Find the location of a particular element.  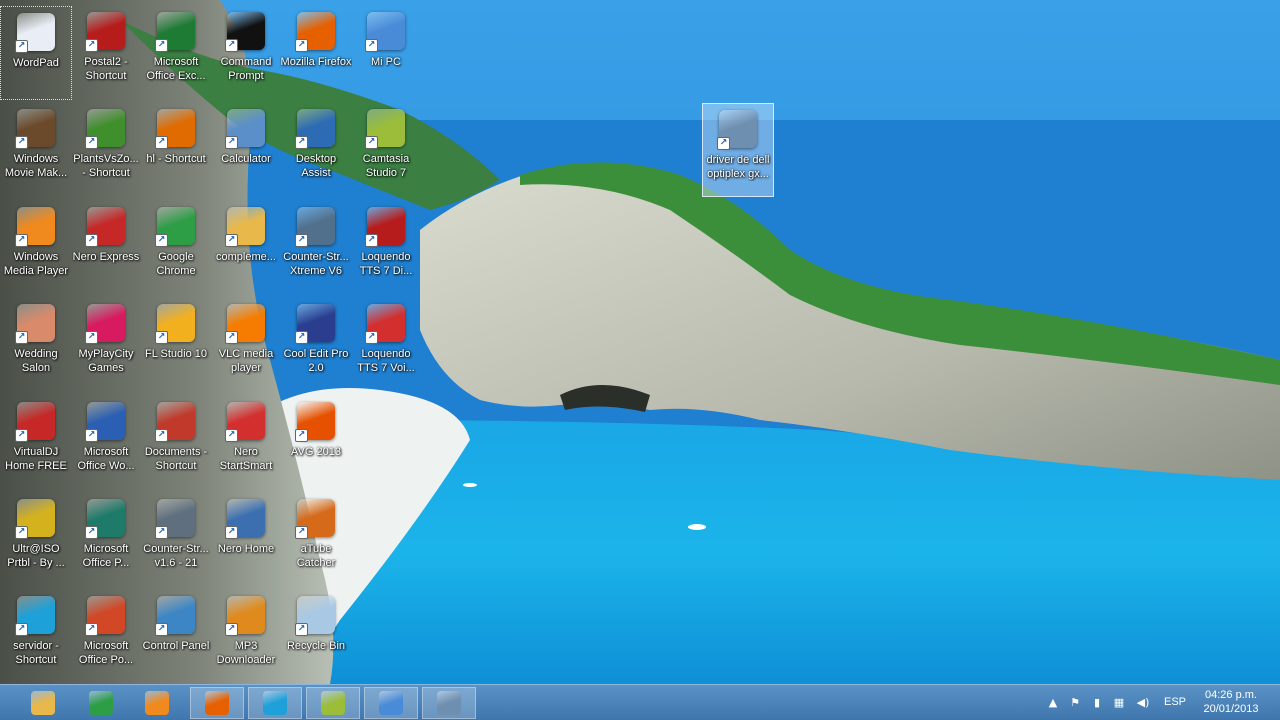

desktop-shortcut-label: Wedding Salon is located at coordinates (36, 361).